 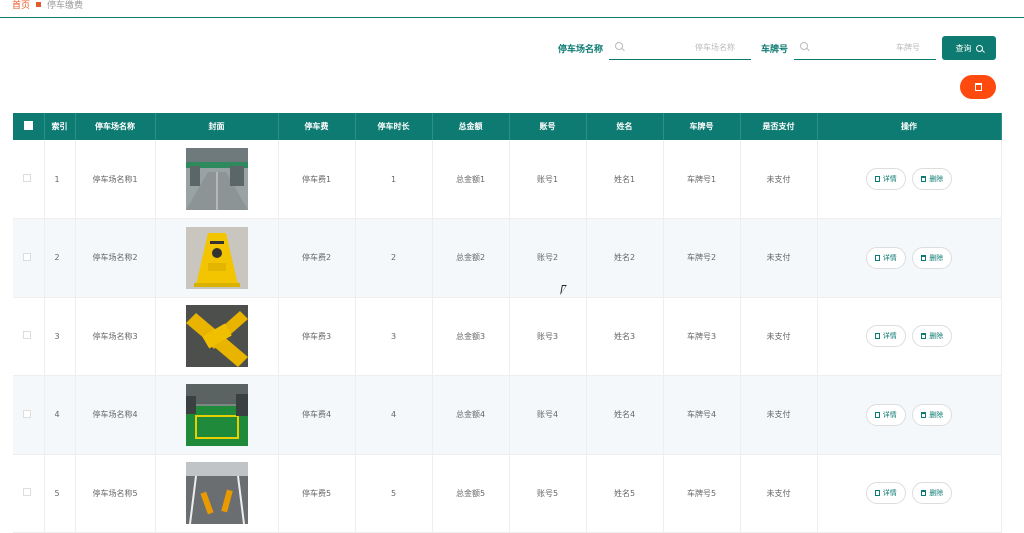 I want to click on lot-search-input, so click(x=679, y=47).